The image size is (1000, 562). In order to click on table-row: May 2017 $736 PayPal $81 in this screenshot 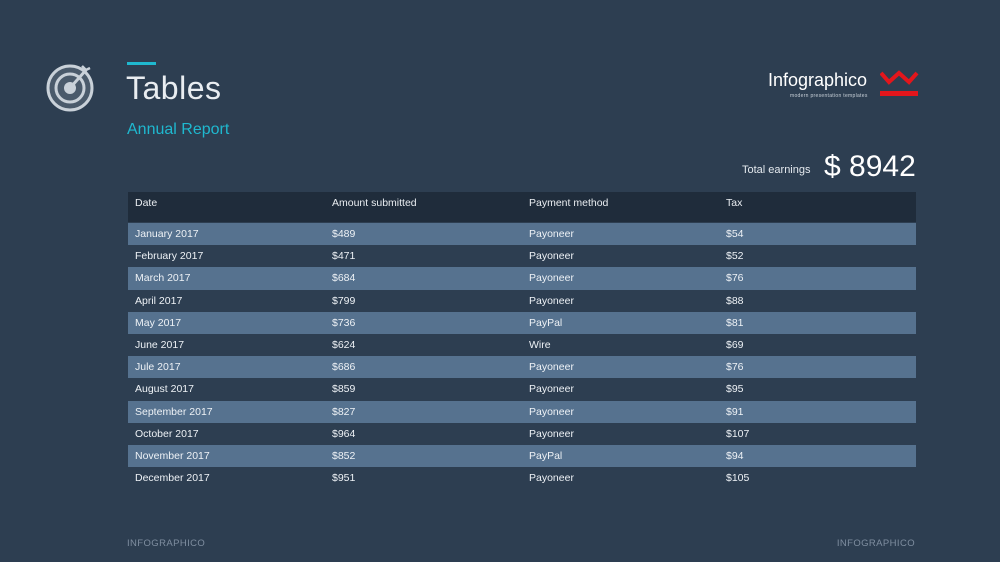, I will do `click(522, 322)`.